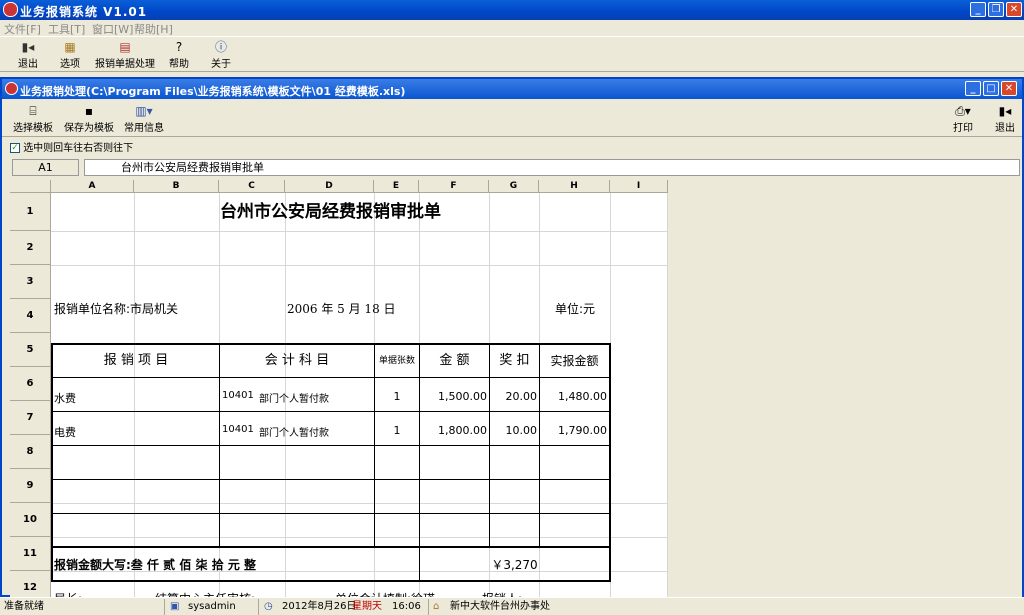 This screenshot has width=1024, height=615. Describe the element at coordinates (1005, 119) in the screenshot. I see `doc-exit-button: ▮◂ 退出` at that location.